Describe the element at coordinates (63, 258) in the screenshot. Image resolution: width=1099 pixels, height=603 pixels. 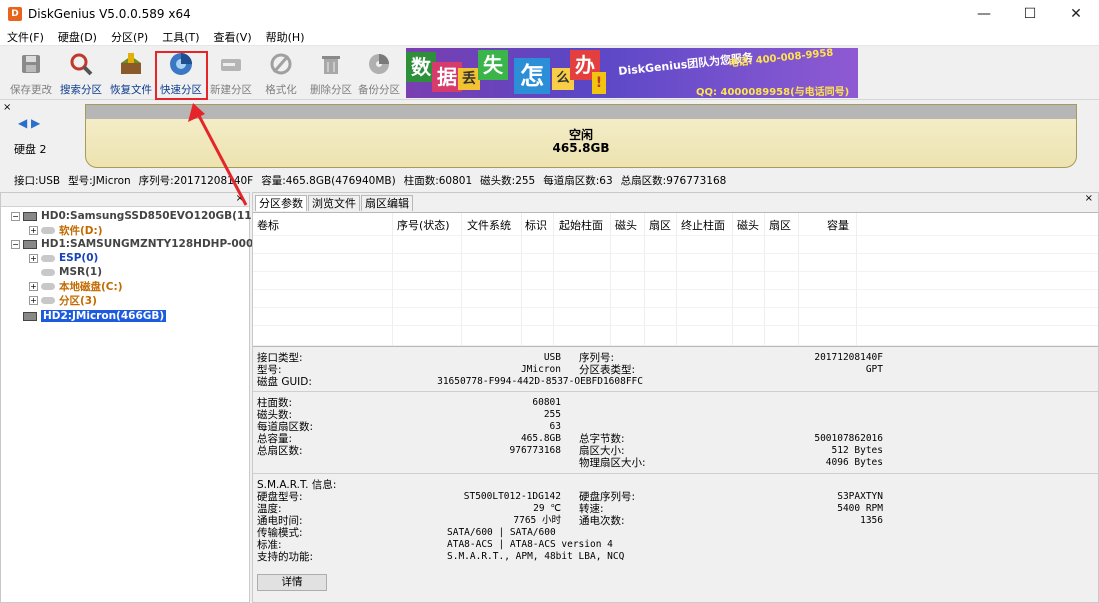
I see `tree-item-partition: + ESP(0)` at that location.